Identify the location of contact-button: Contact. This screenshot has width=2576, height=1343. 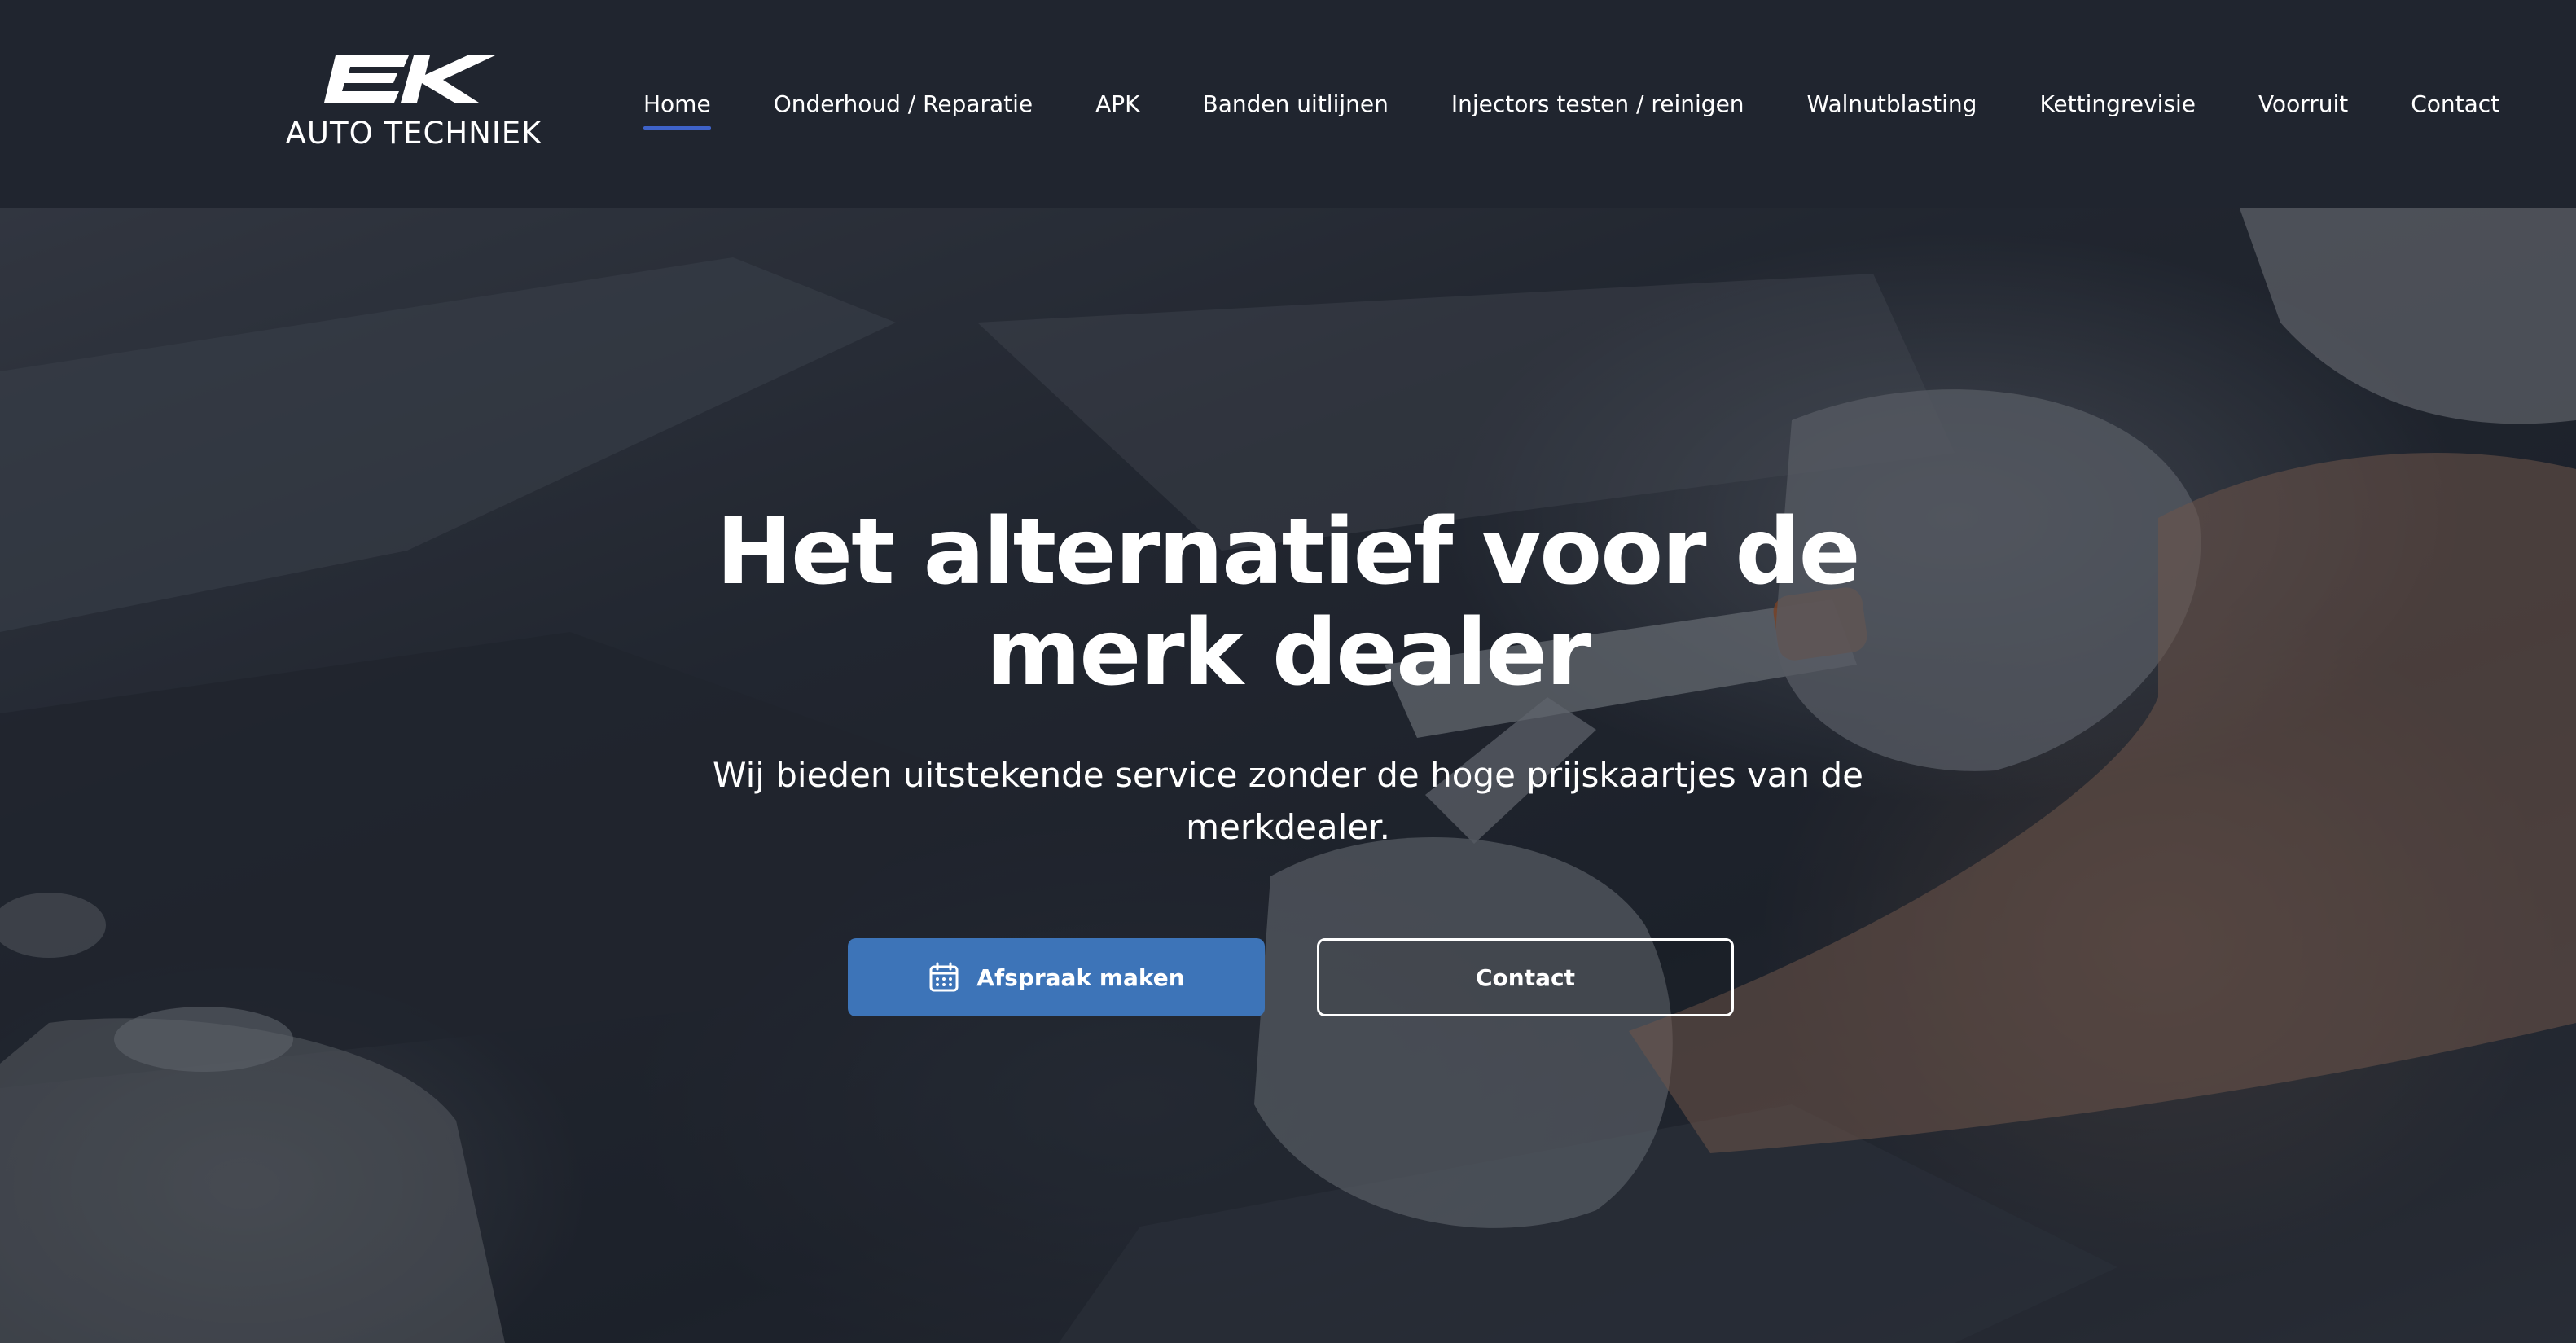
(1525, 977).